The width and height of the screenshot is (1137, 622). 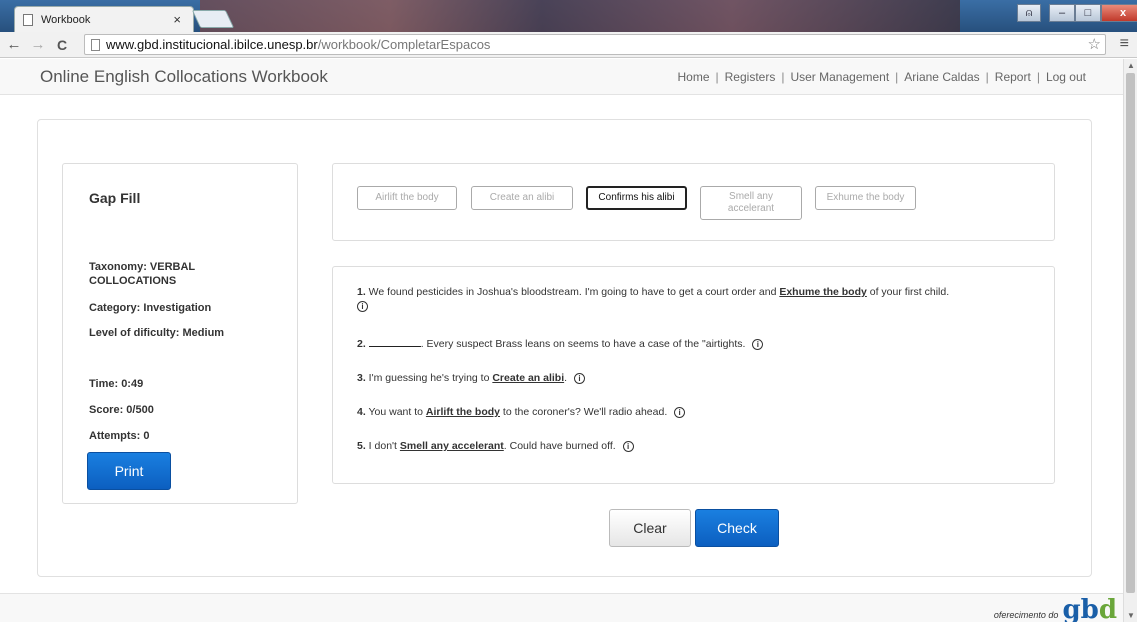 I want to click on logo-letter-g: g, so click(x=1071, y=608).